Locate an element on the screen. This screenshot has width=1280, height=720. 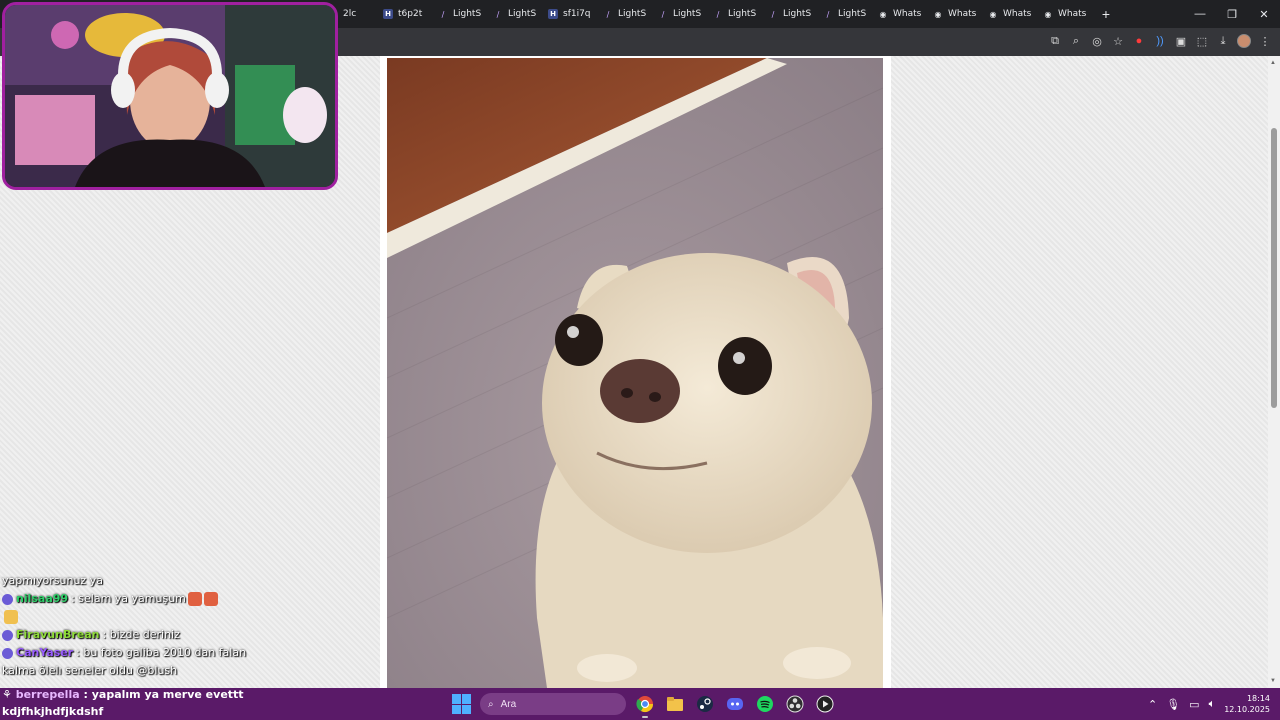
extensions-puzzle-icon: ⬚ is located at coordinates (1202, 41).